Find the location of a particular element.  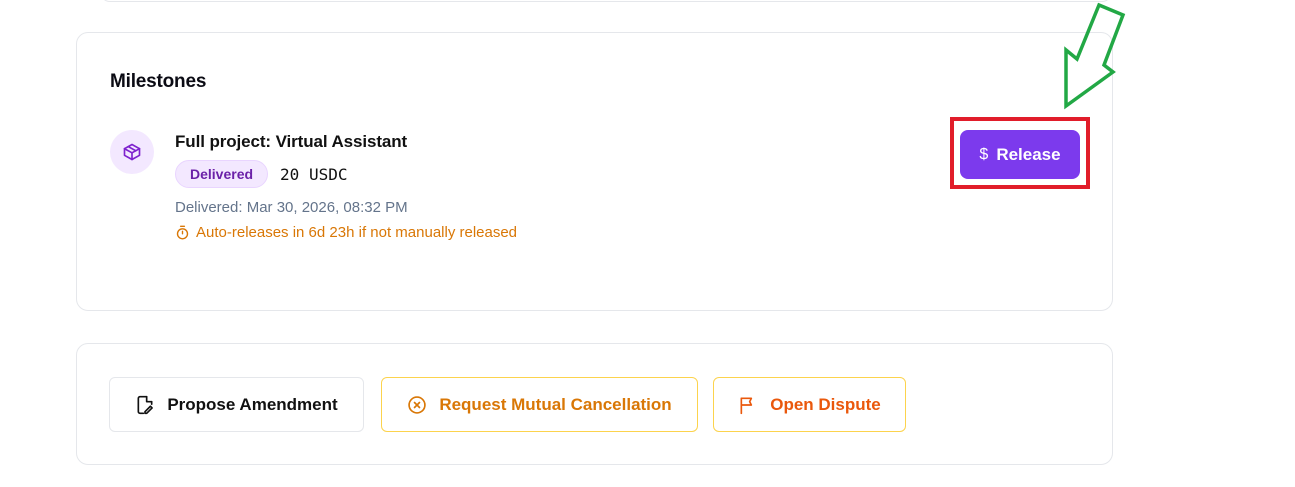

package-icon is located at coordinates (132, 152).